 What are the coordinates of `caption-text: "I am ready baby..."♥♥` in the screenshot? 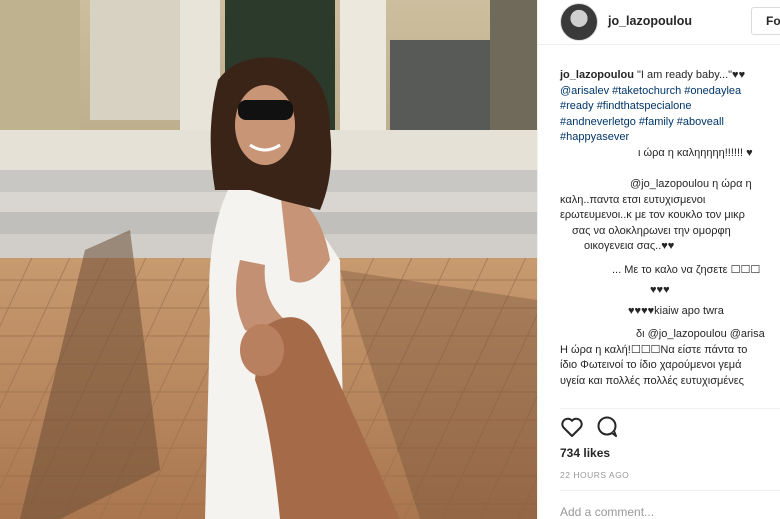 It's located at (689, 75).